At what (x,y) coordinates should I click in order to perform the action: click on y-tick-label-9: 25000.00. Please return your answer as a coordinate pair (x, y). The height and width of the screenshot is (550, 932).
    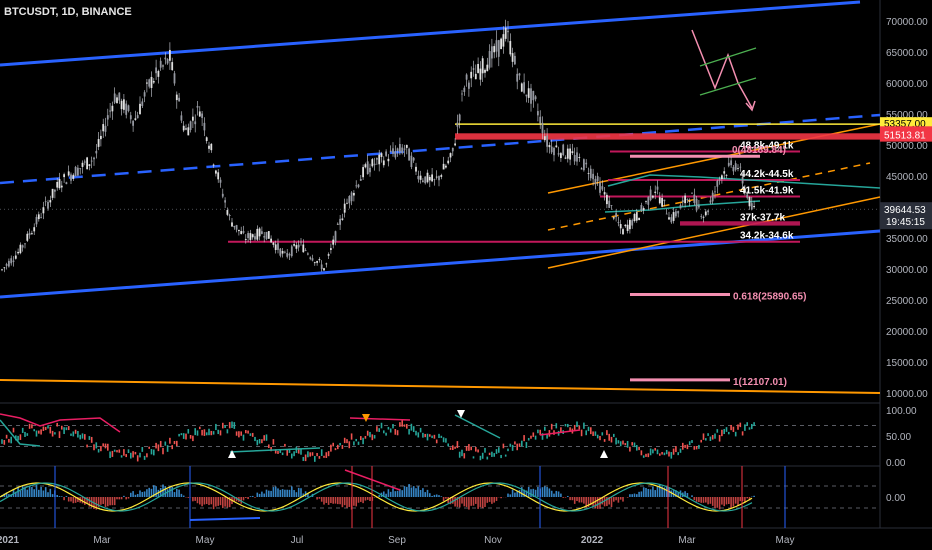
    Looking at the image, I should click on (907, 301).